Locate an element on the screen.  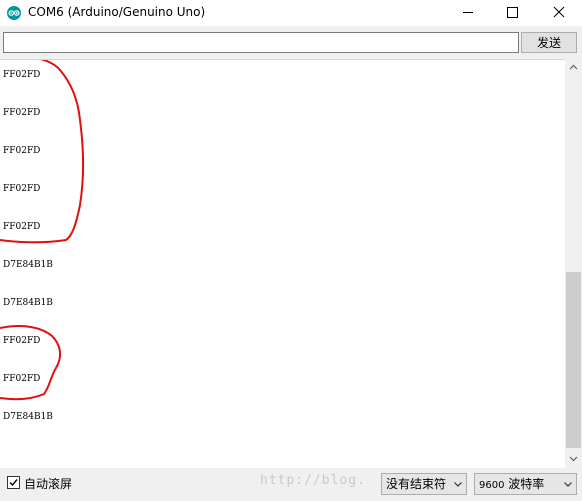
baud-rate-value: 9600 is located at coordinates (492, 485).